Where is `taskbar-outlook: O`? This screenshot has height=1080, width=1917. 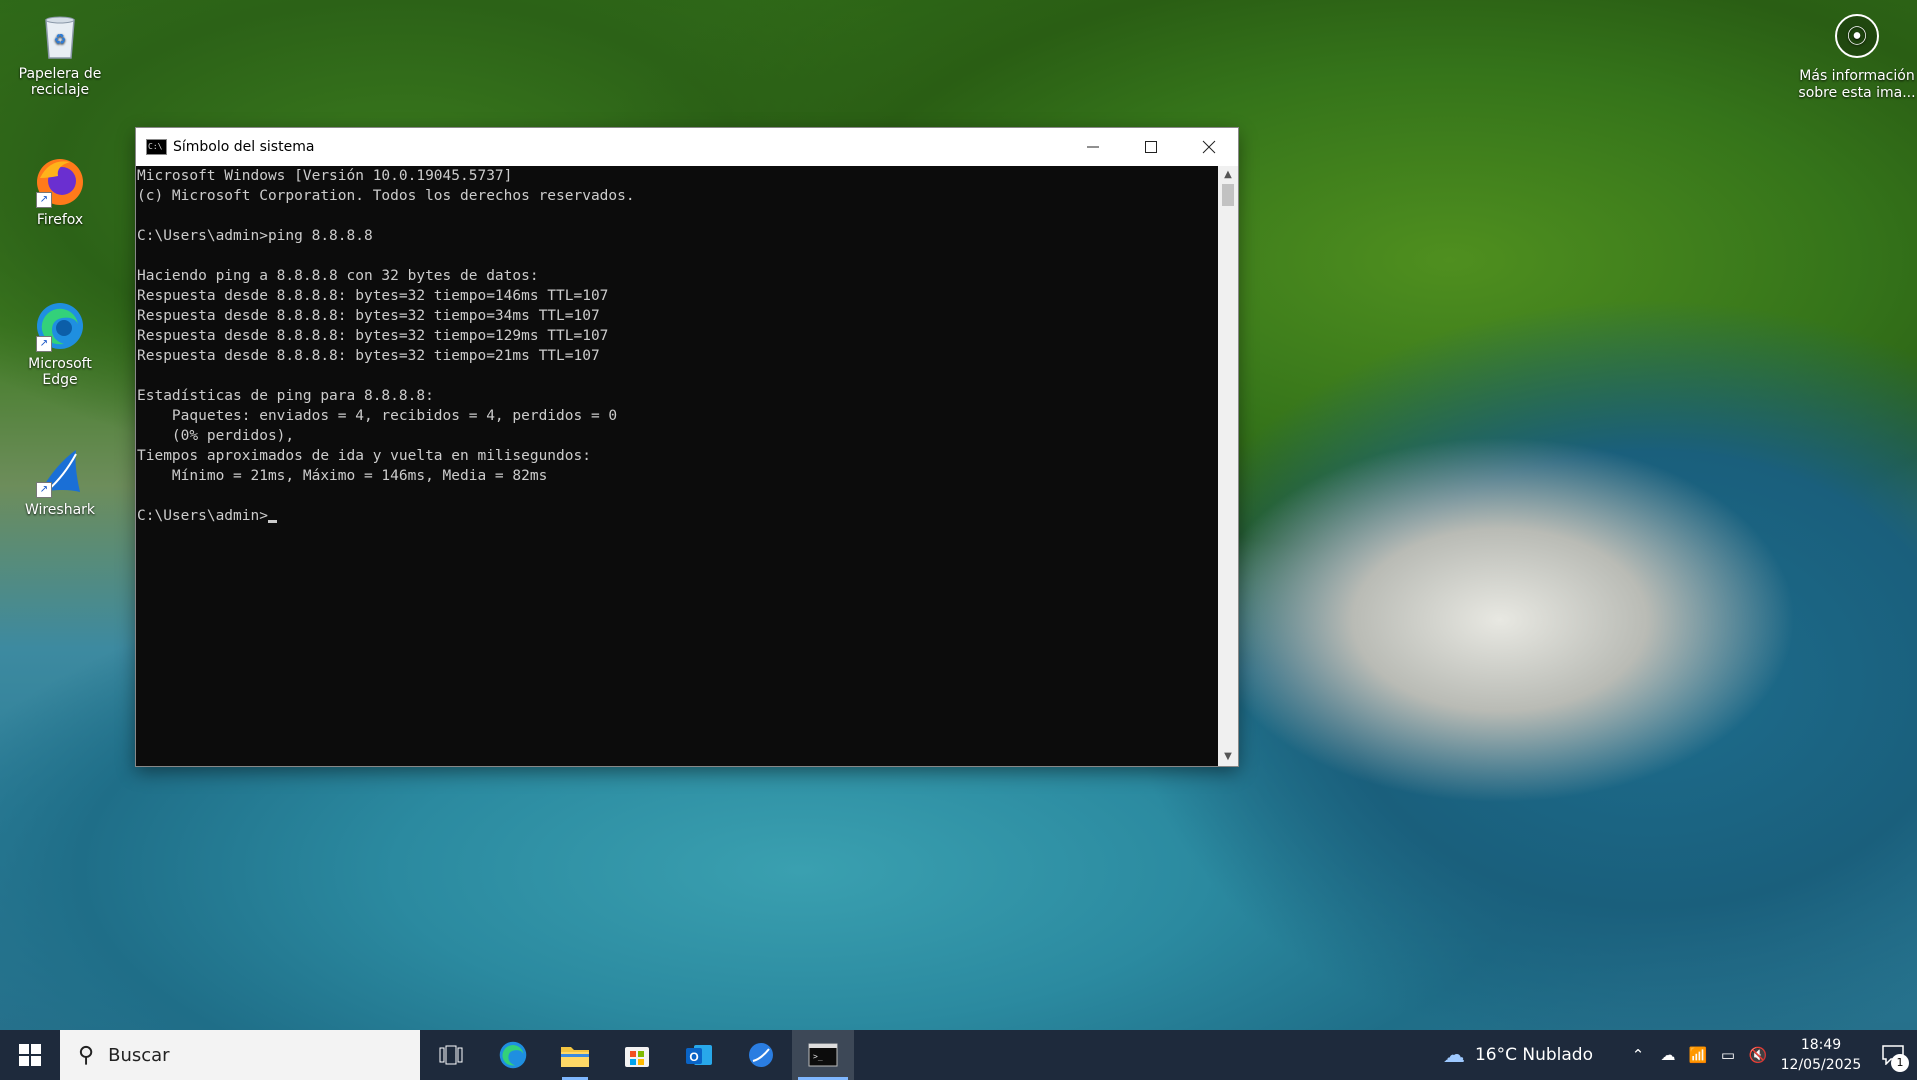
taskbar-outlook: O is located at coordinates (699, 1055).